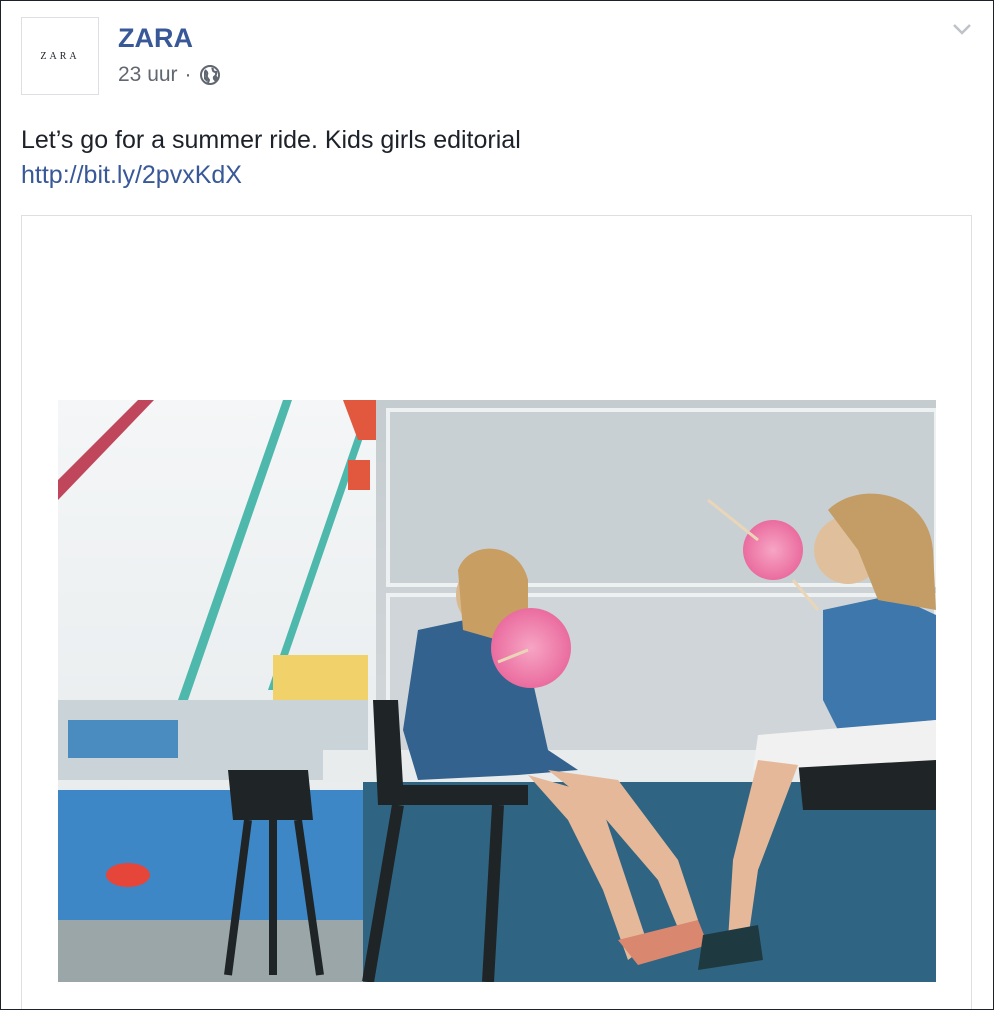 The height and width of the screenshot is (1010, 994). I want to click on page-avatar: ZARA, so click(60, 56).